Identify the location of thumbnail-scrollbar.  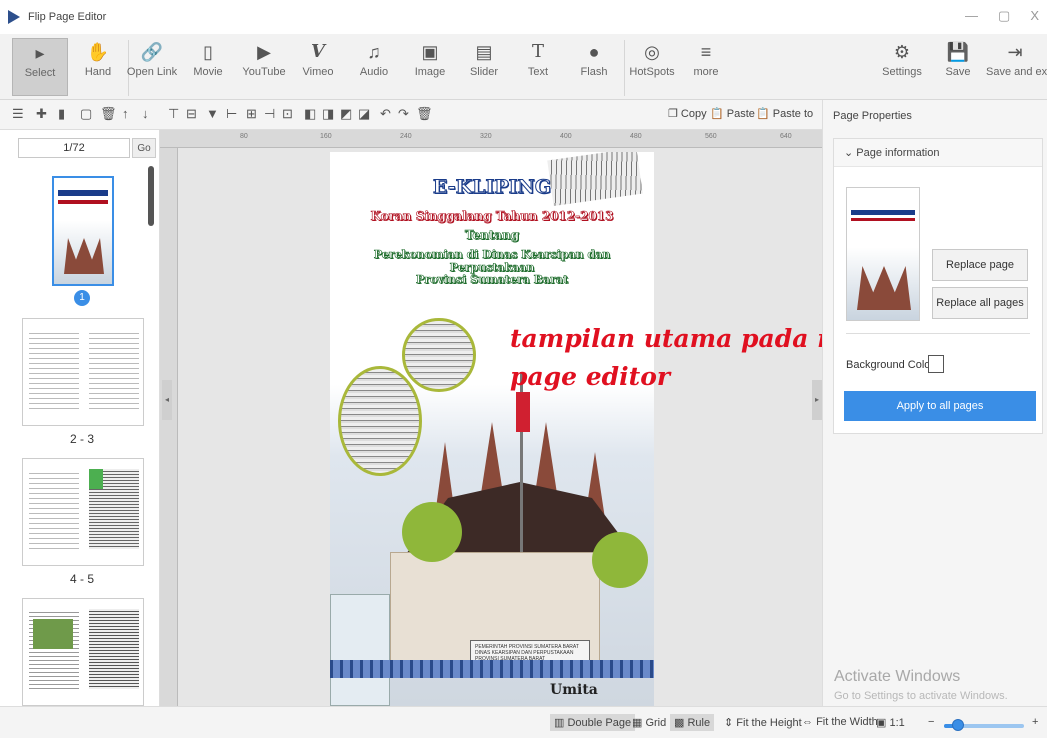
(151, 196).